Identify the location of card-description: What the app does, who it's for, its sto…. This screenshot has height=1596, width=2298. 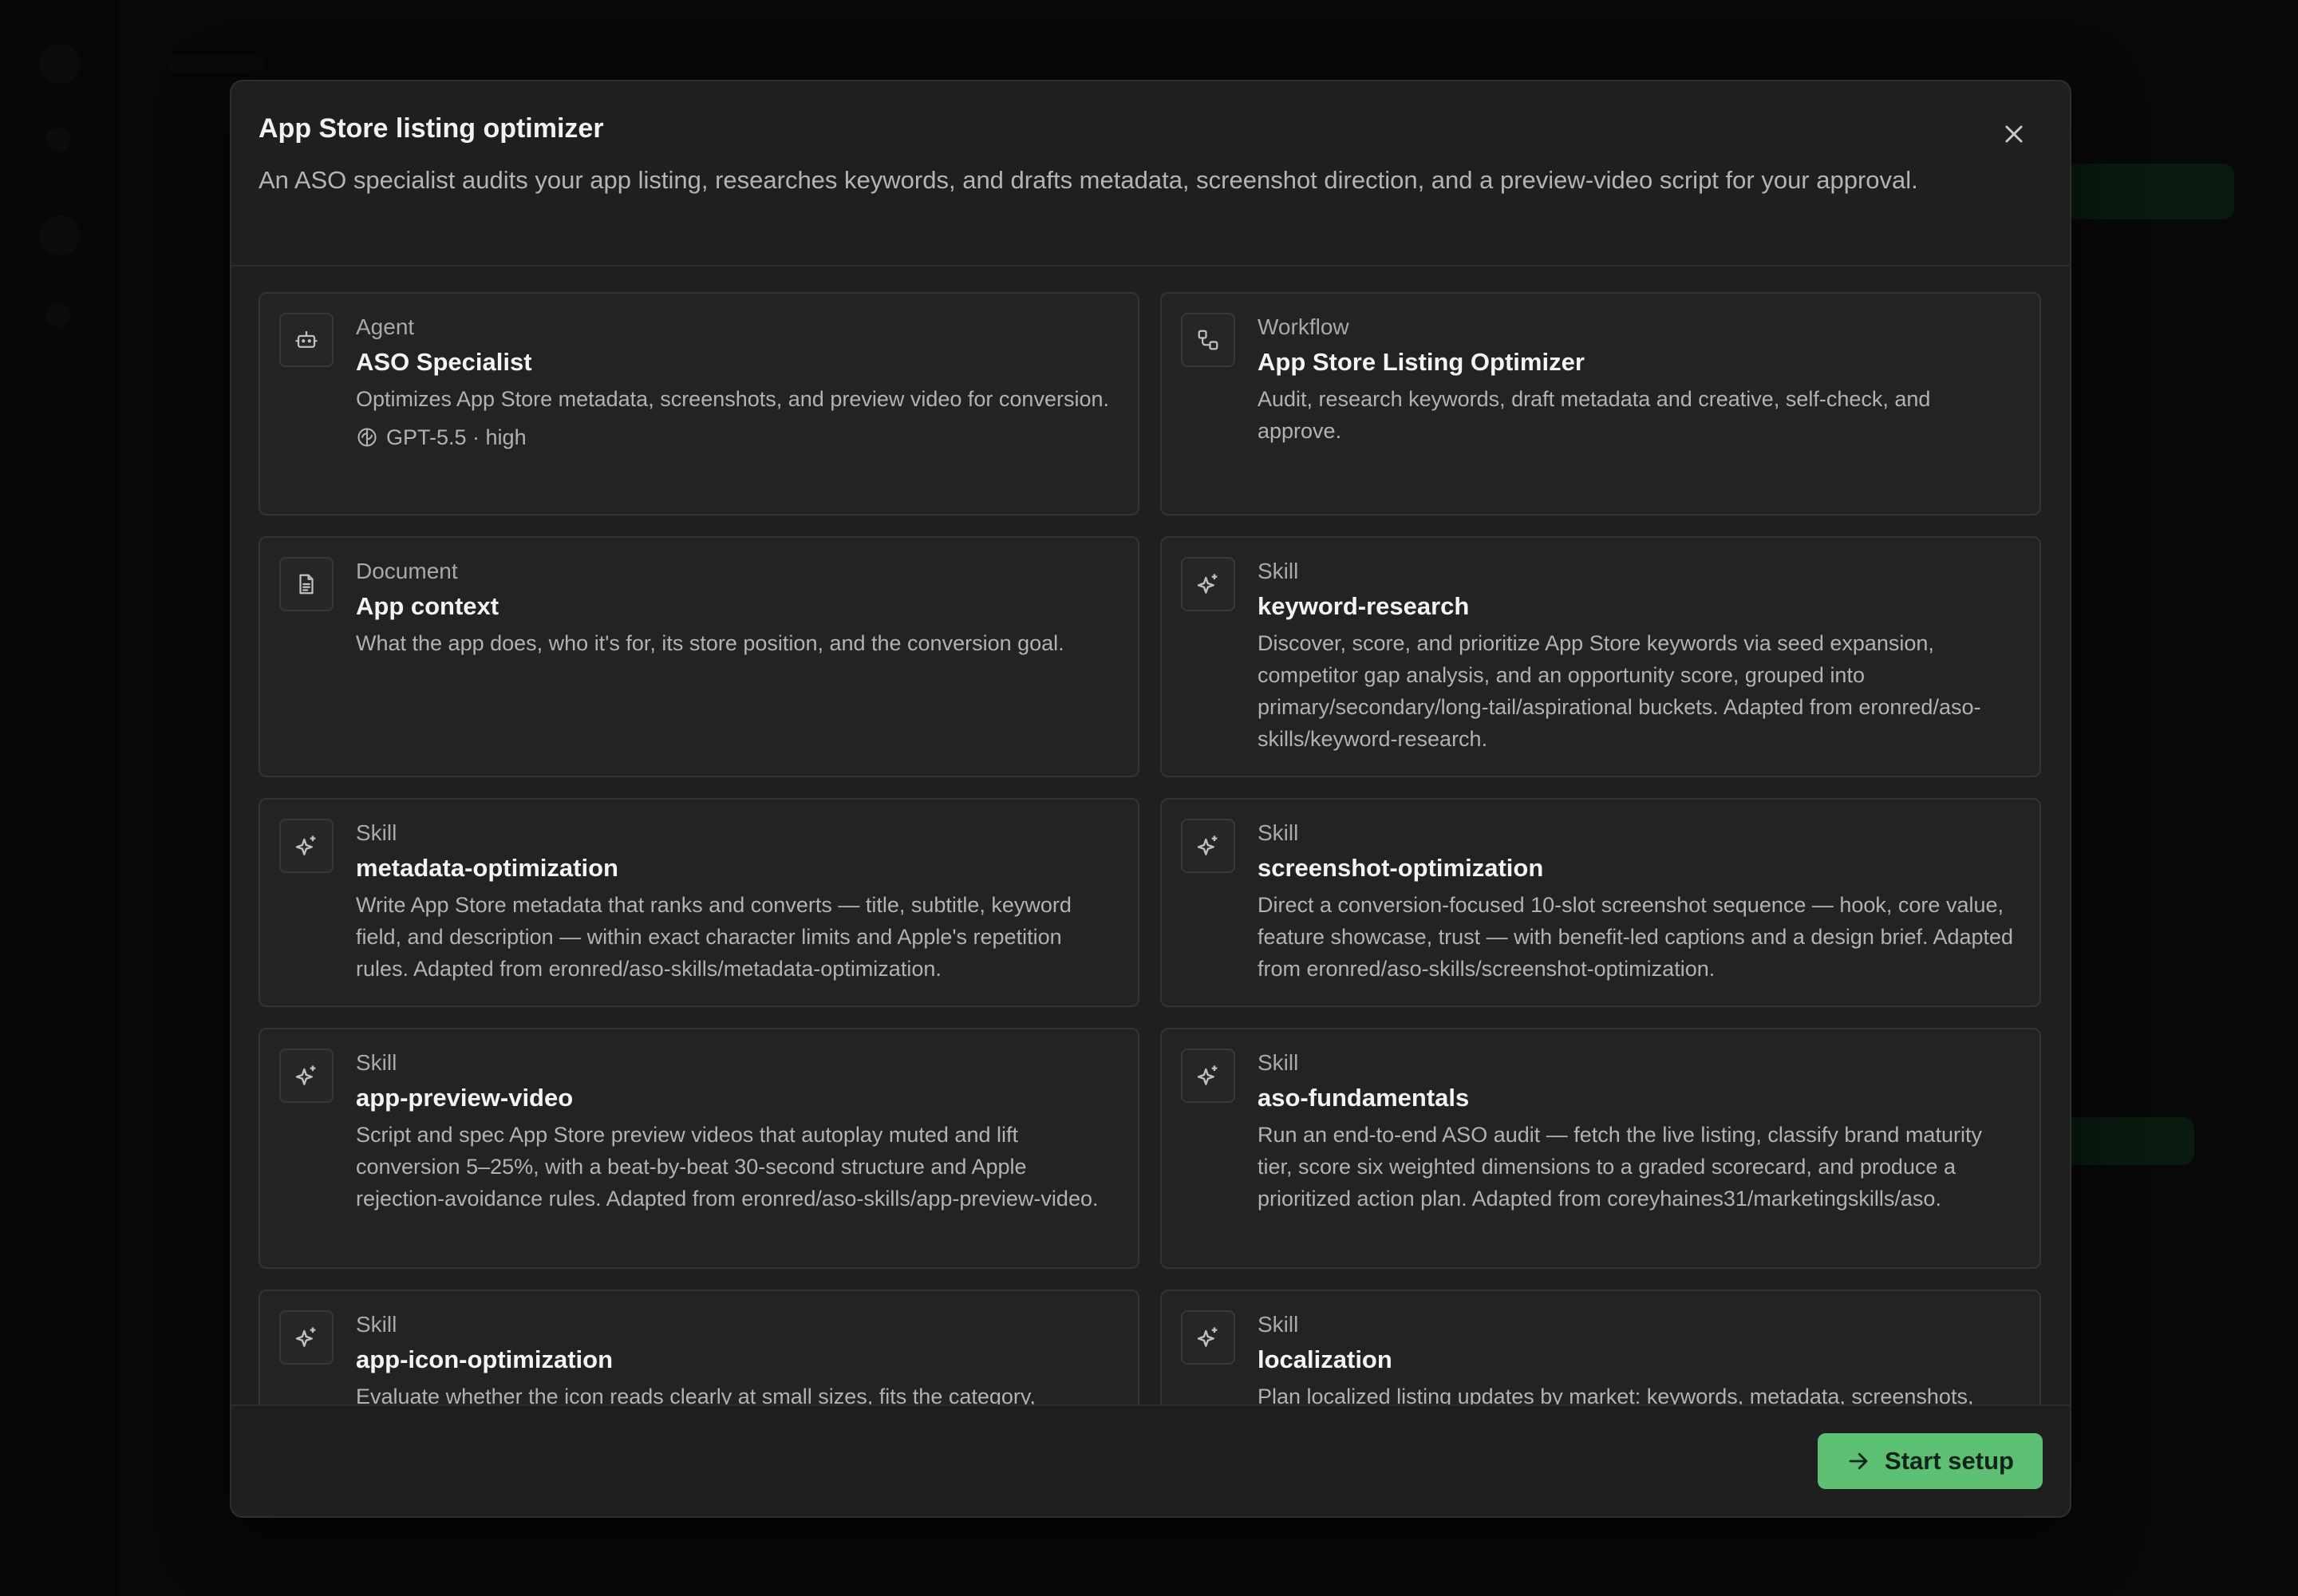
(710, 643).